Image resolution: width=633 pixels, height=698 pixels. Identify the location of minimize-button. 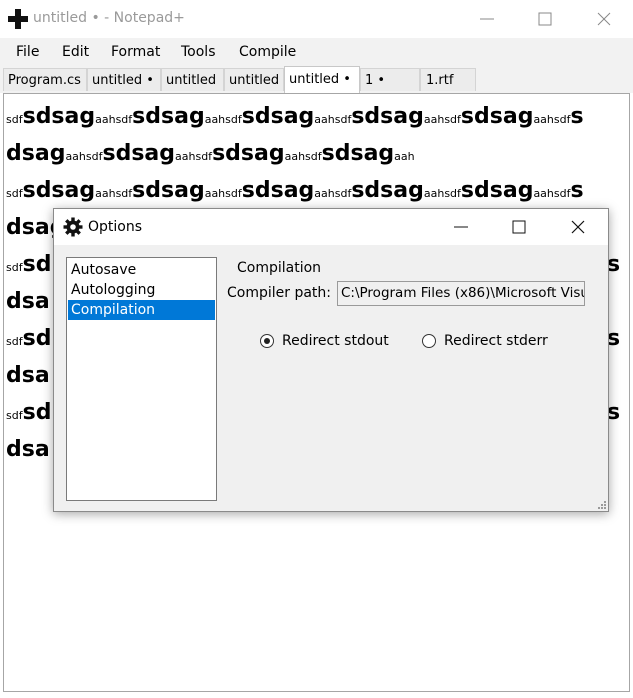
(487, 19).